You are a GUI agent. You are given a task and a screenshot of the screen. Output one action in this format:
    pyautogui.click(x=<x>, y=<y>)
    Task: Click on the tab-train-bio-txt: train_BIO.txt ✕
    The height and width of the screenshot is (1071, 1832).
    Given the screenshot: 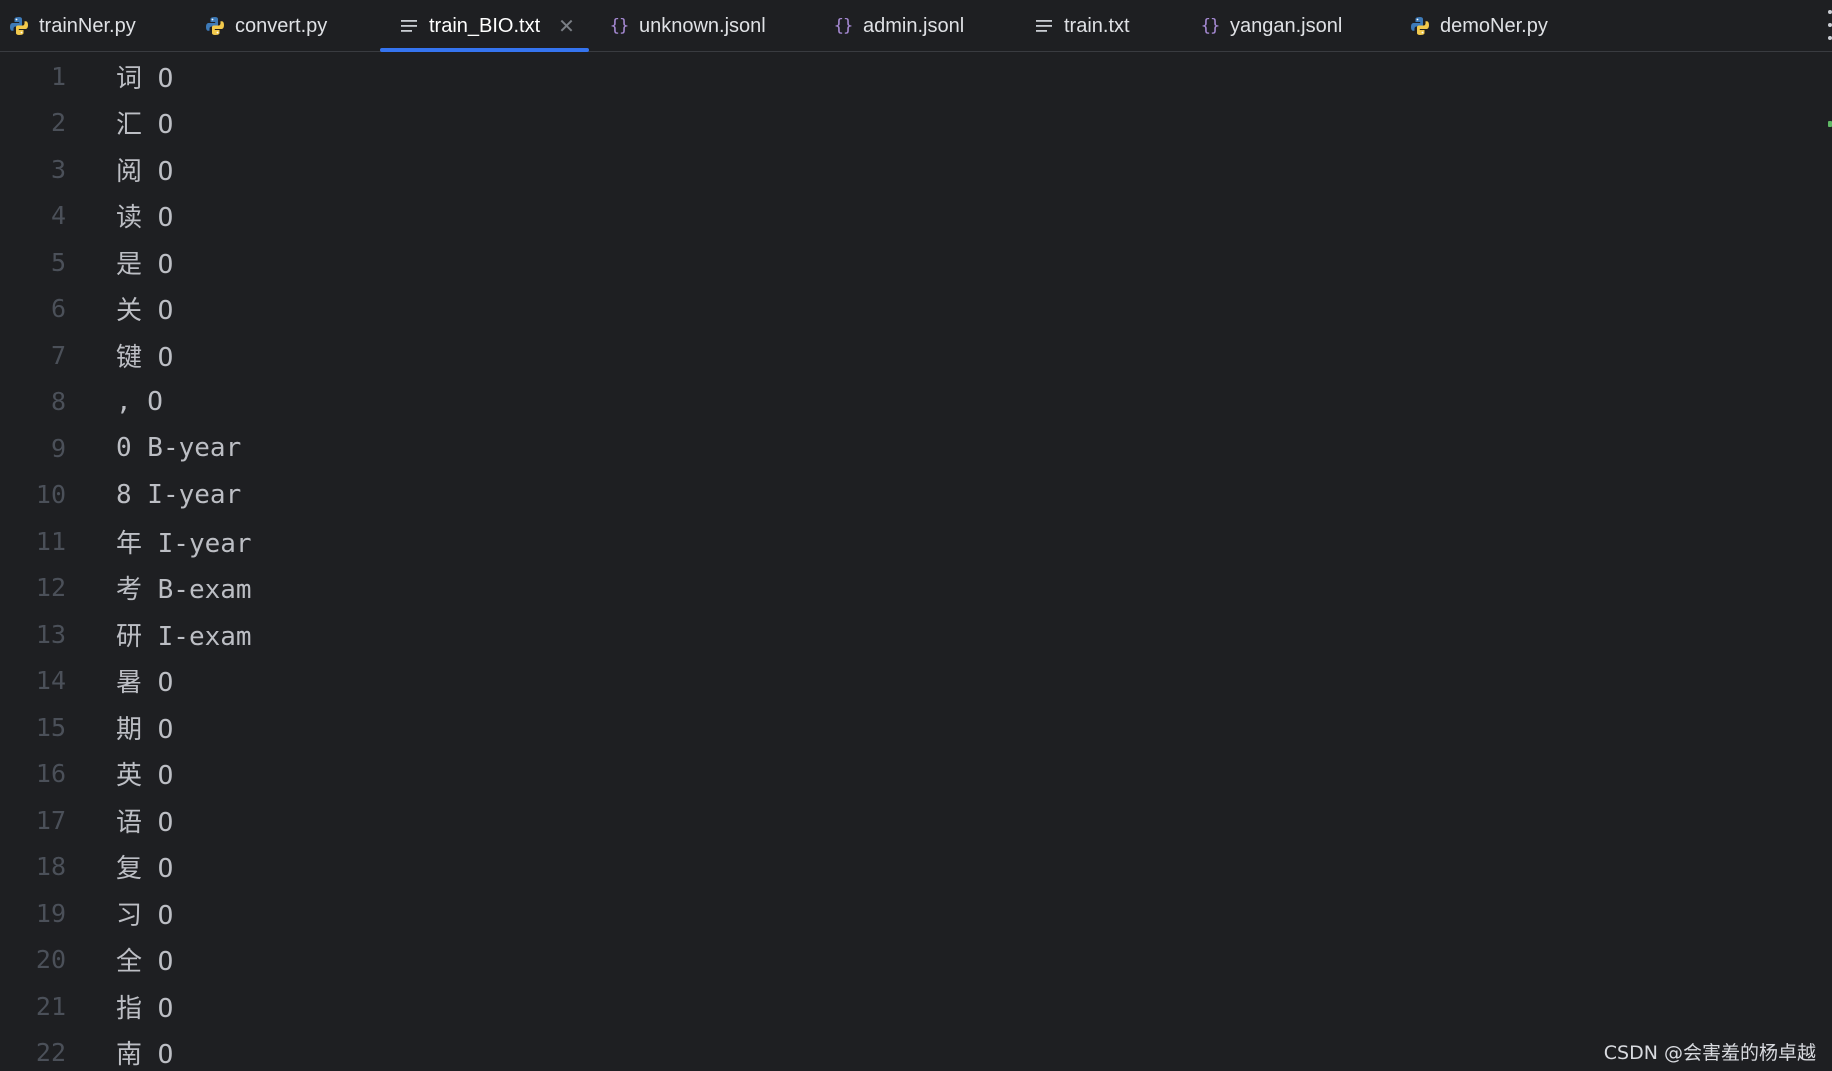 What is the action you would take?
    pyautogui.click(x=486, y=26)
    